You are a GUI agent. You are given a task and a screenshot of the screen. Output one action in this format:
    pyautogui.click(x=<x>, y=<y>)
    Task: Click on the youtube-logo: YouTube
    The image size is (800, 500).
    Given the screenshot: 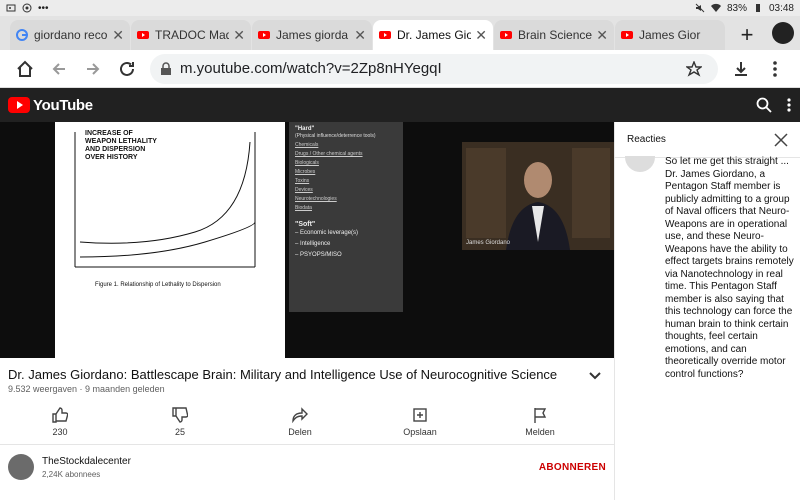 What is the action you would take?
    pyautogui.click(x=50, y=105)
    